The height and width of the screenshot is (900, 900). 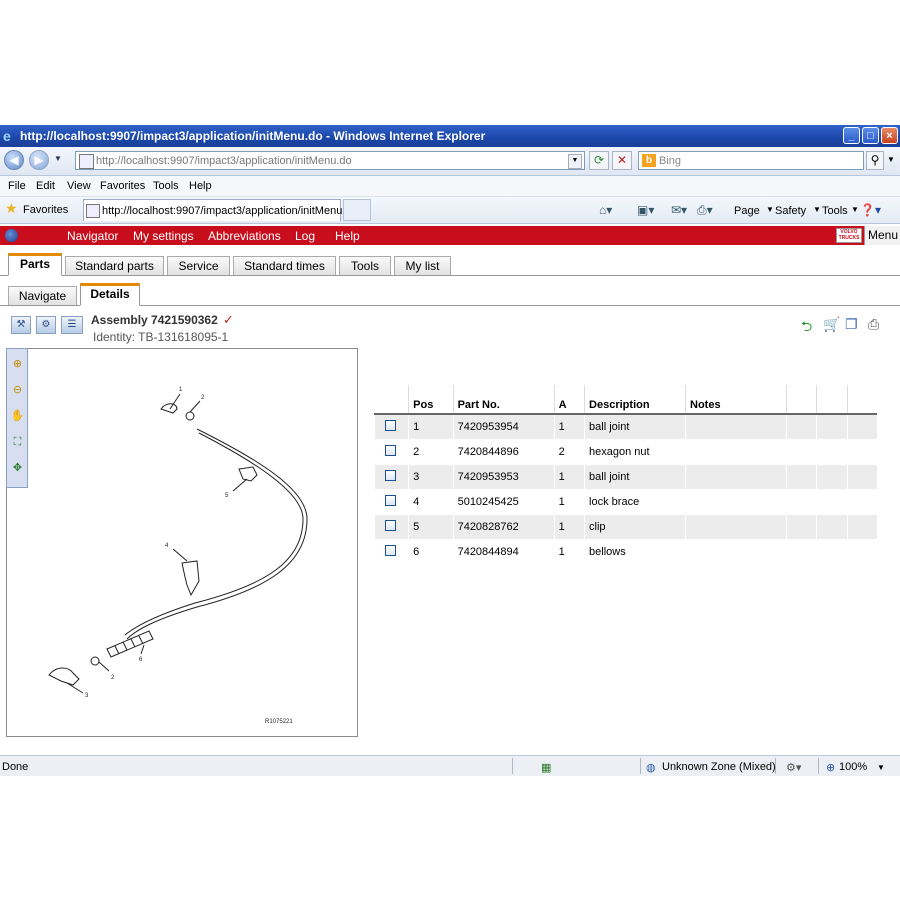 I want to click on new-tab-button, so click(x=357, y=210).